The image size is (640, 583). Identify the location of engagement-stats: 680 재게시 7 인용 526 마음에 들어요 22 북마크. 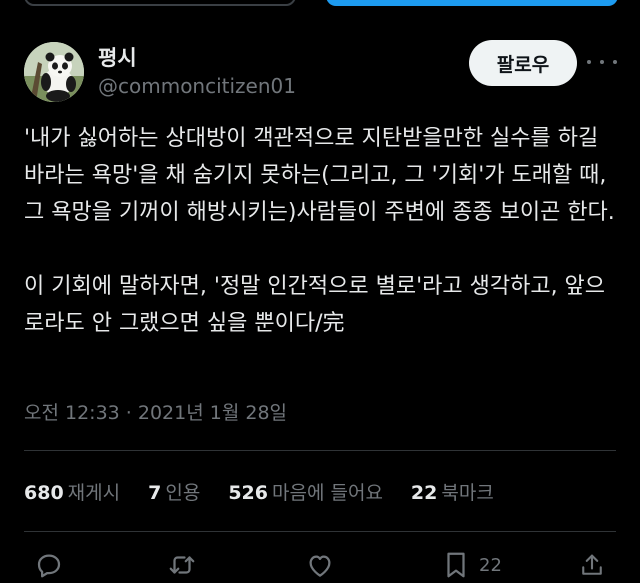
(273, 491).